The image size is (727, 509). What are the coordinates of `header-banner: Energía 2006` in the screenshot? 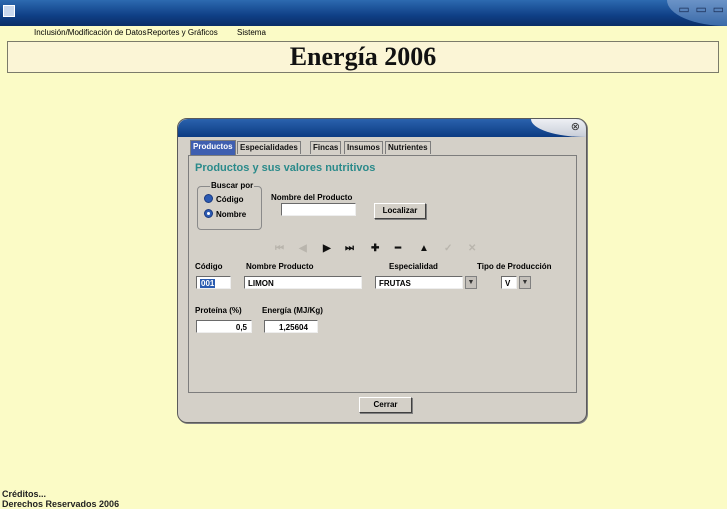 It's located at (363, 57).